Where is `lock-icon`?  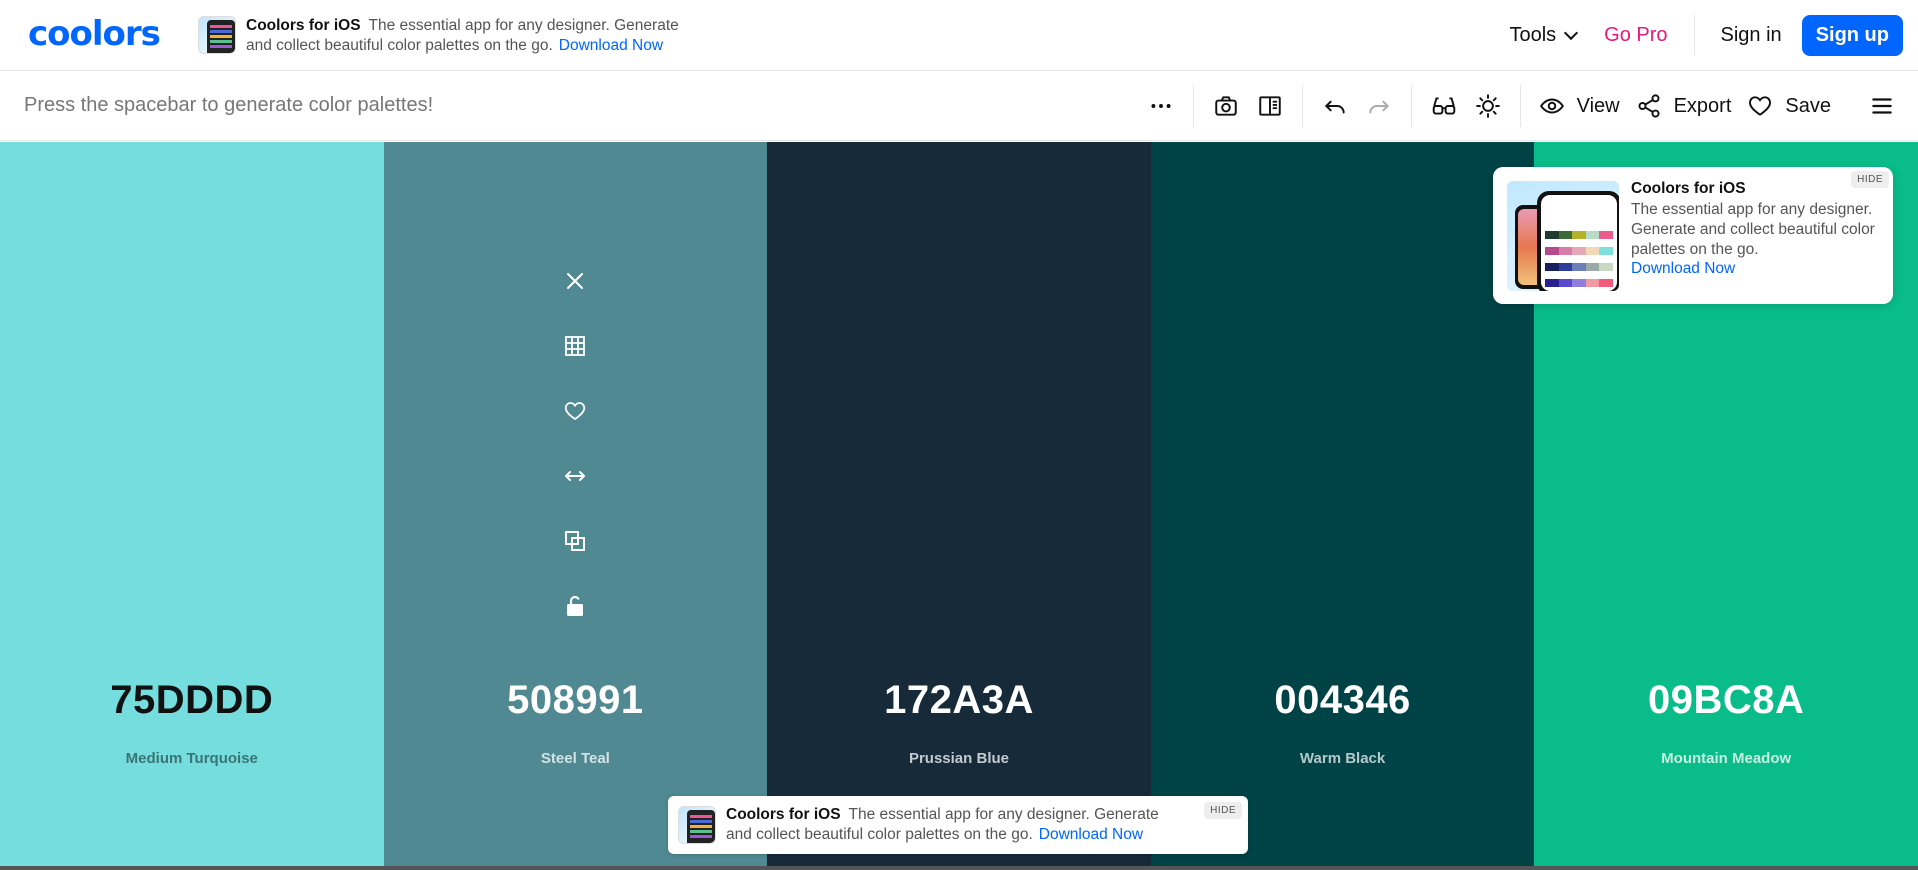 lock-icon is located at coordinates (575, 605).